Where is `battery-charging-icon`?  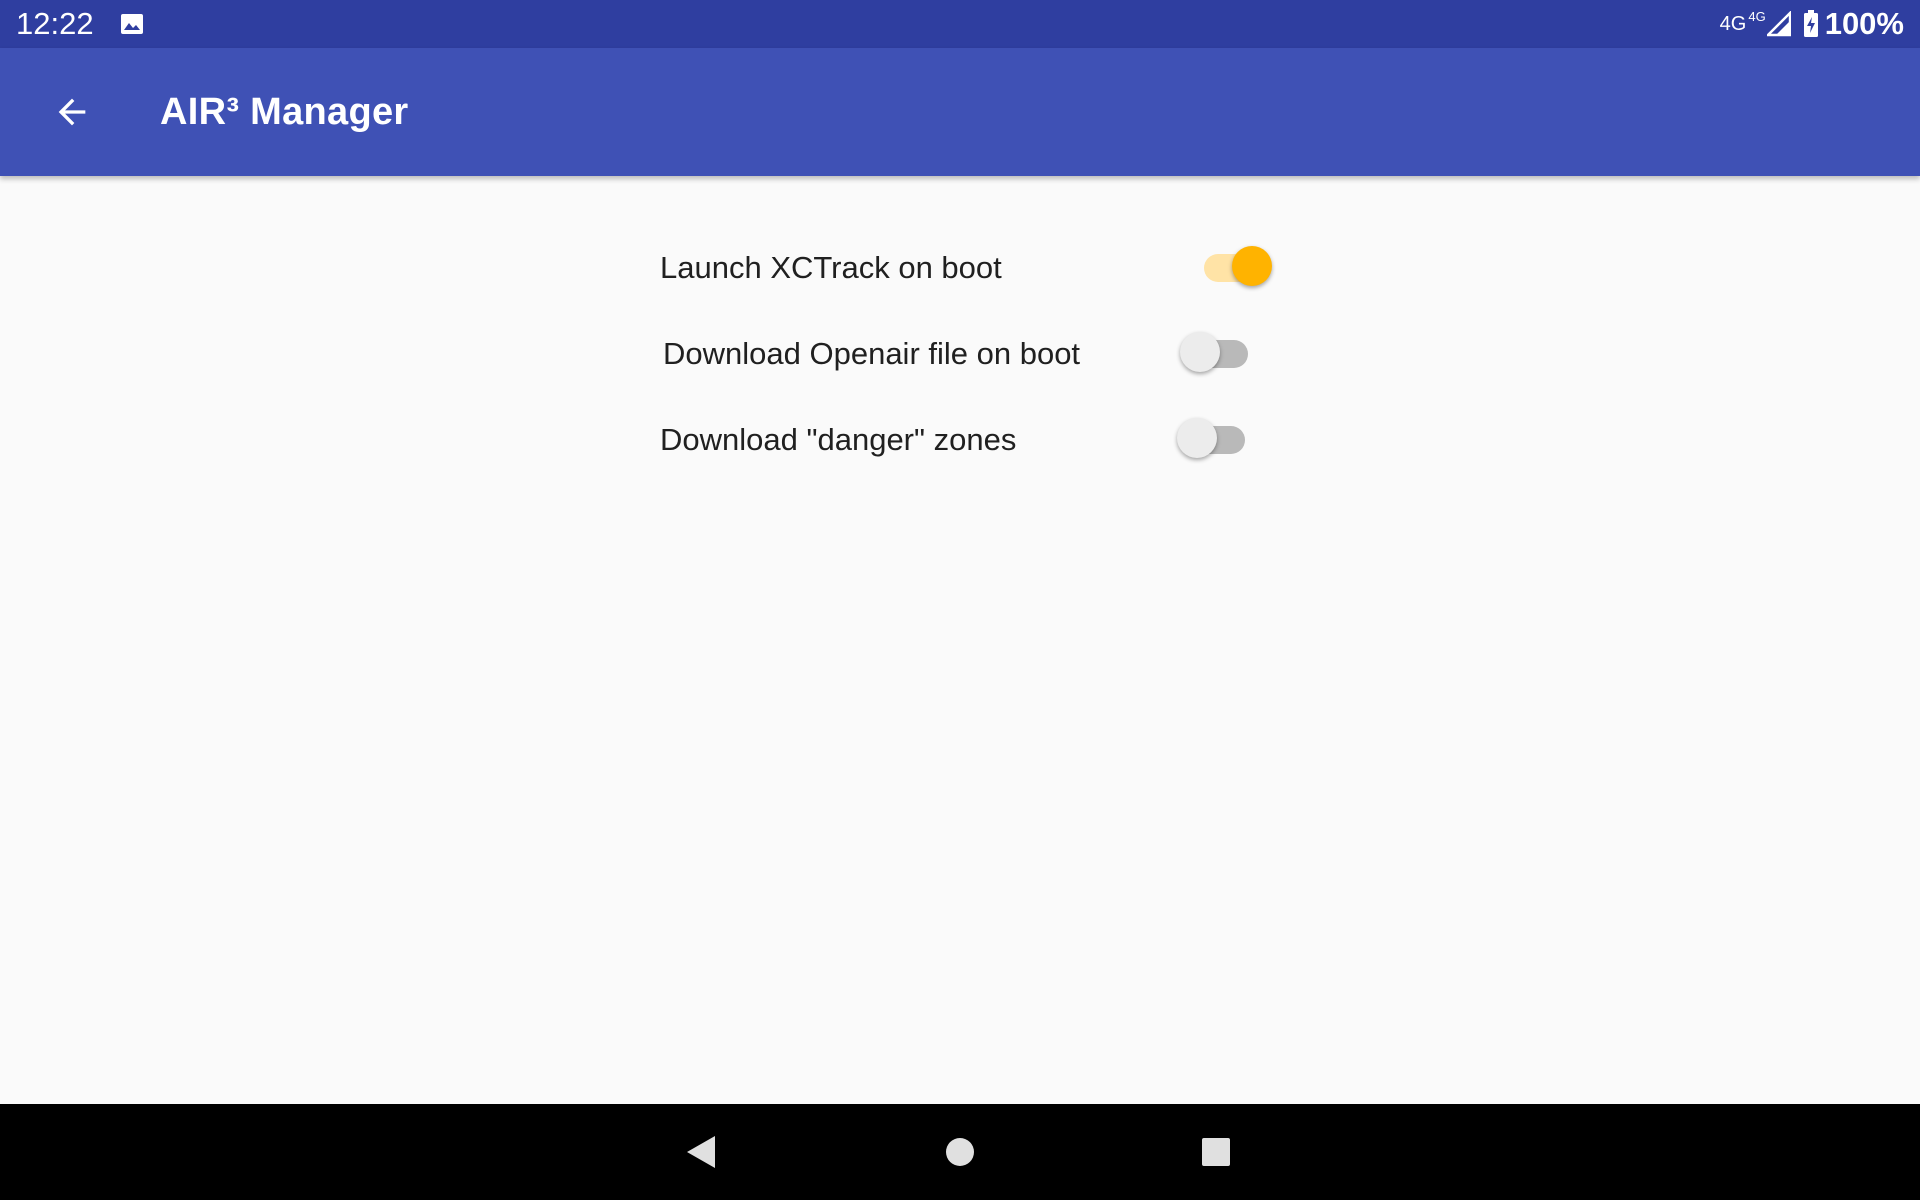 battery-charging-icon is located at coordinates (1810, 23).